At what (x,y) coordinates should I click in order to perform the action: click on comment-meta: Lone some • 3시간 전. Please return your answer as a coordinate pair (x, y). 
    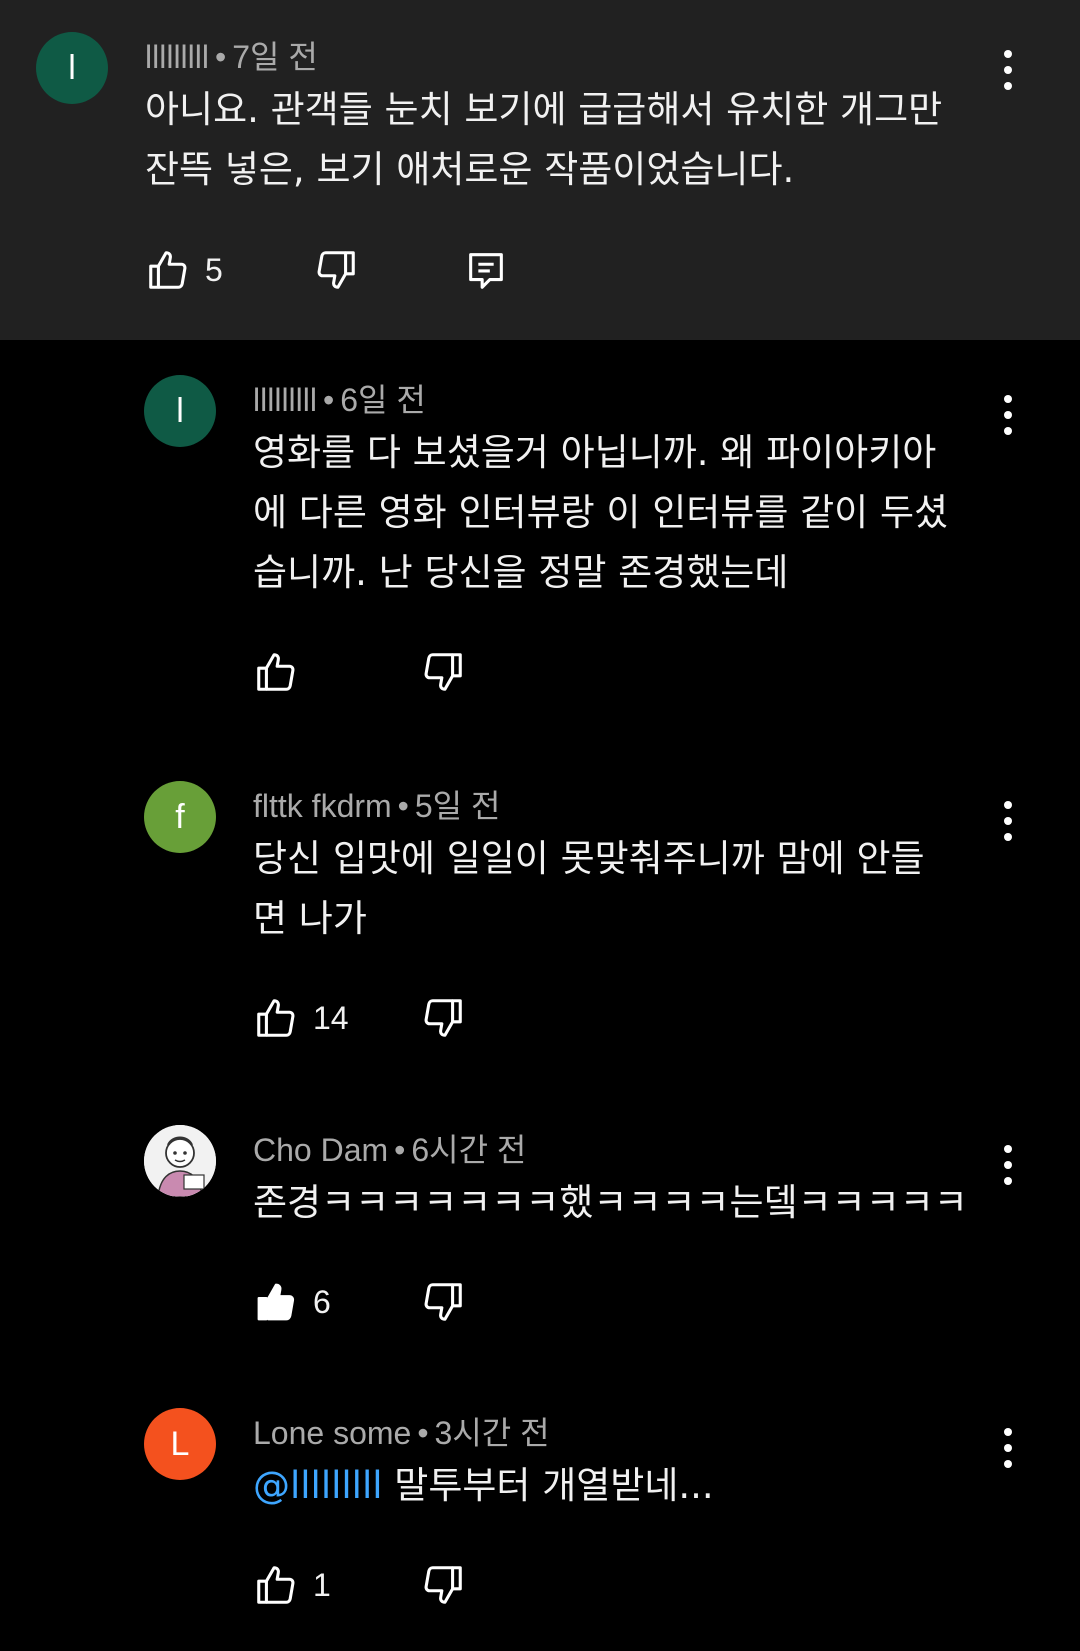
    Looking at the image, I should click on (401, 1431).